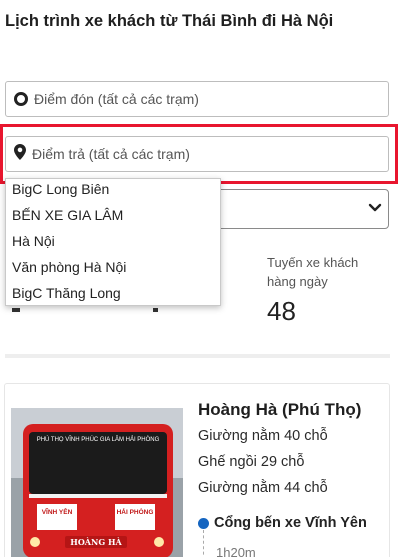  What do you see at coordinates (21, 99) in the screenshot?
I see `circle-icon` at bounding box center [21, 99].